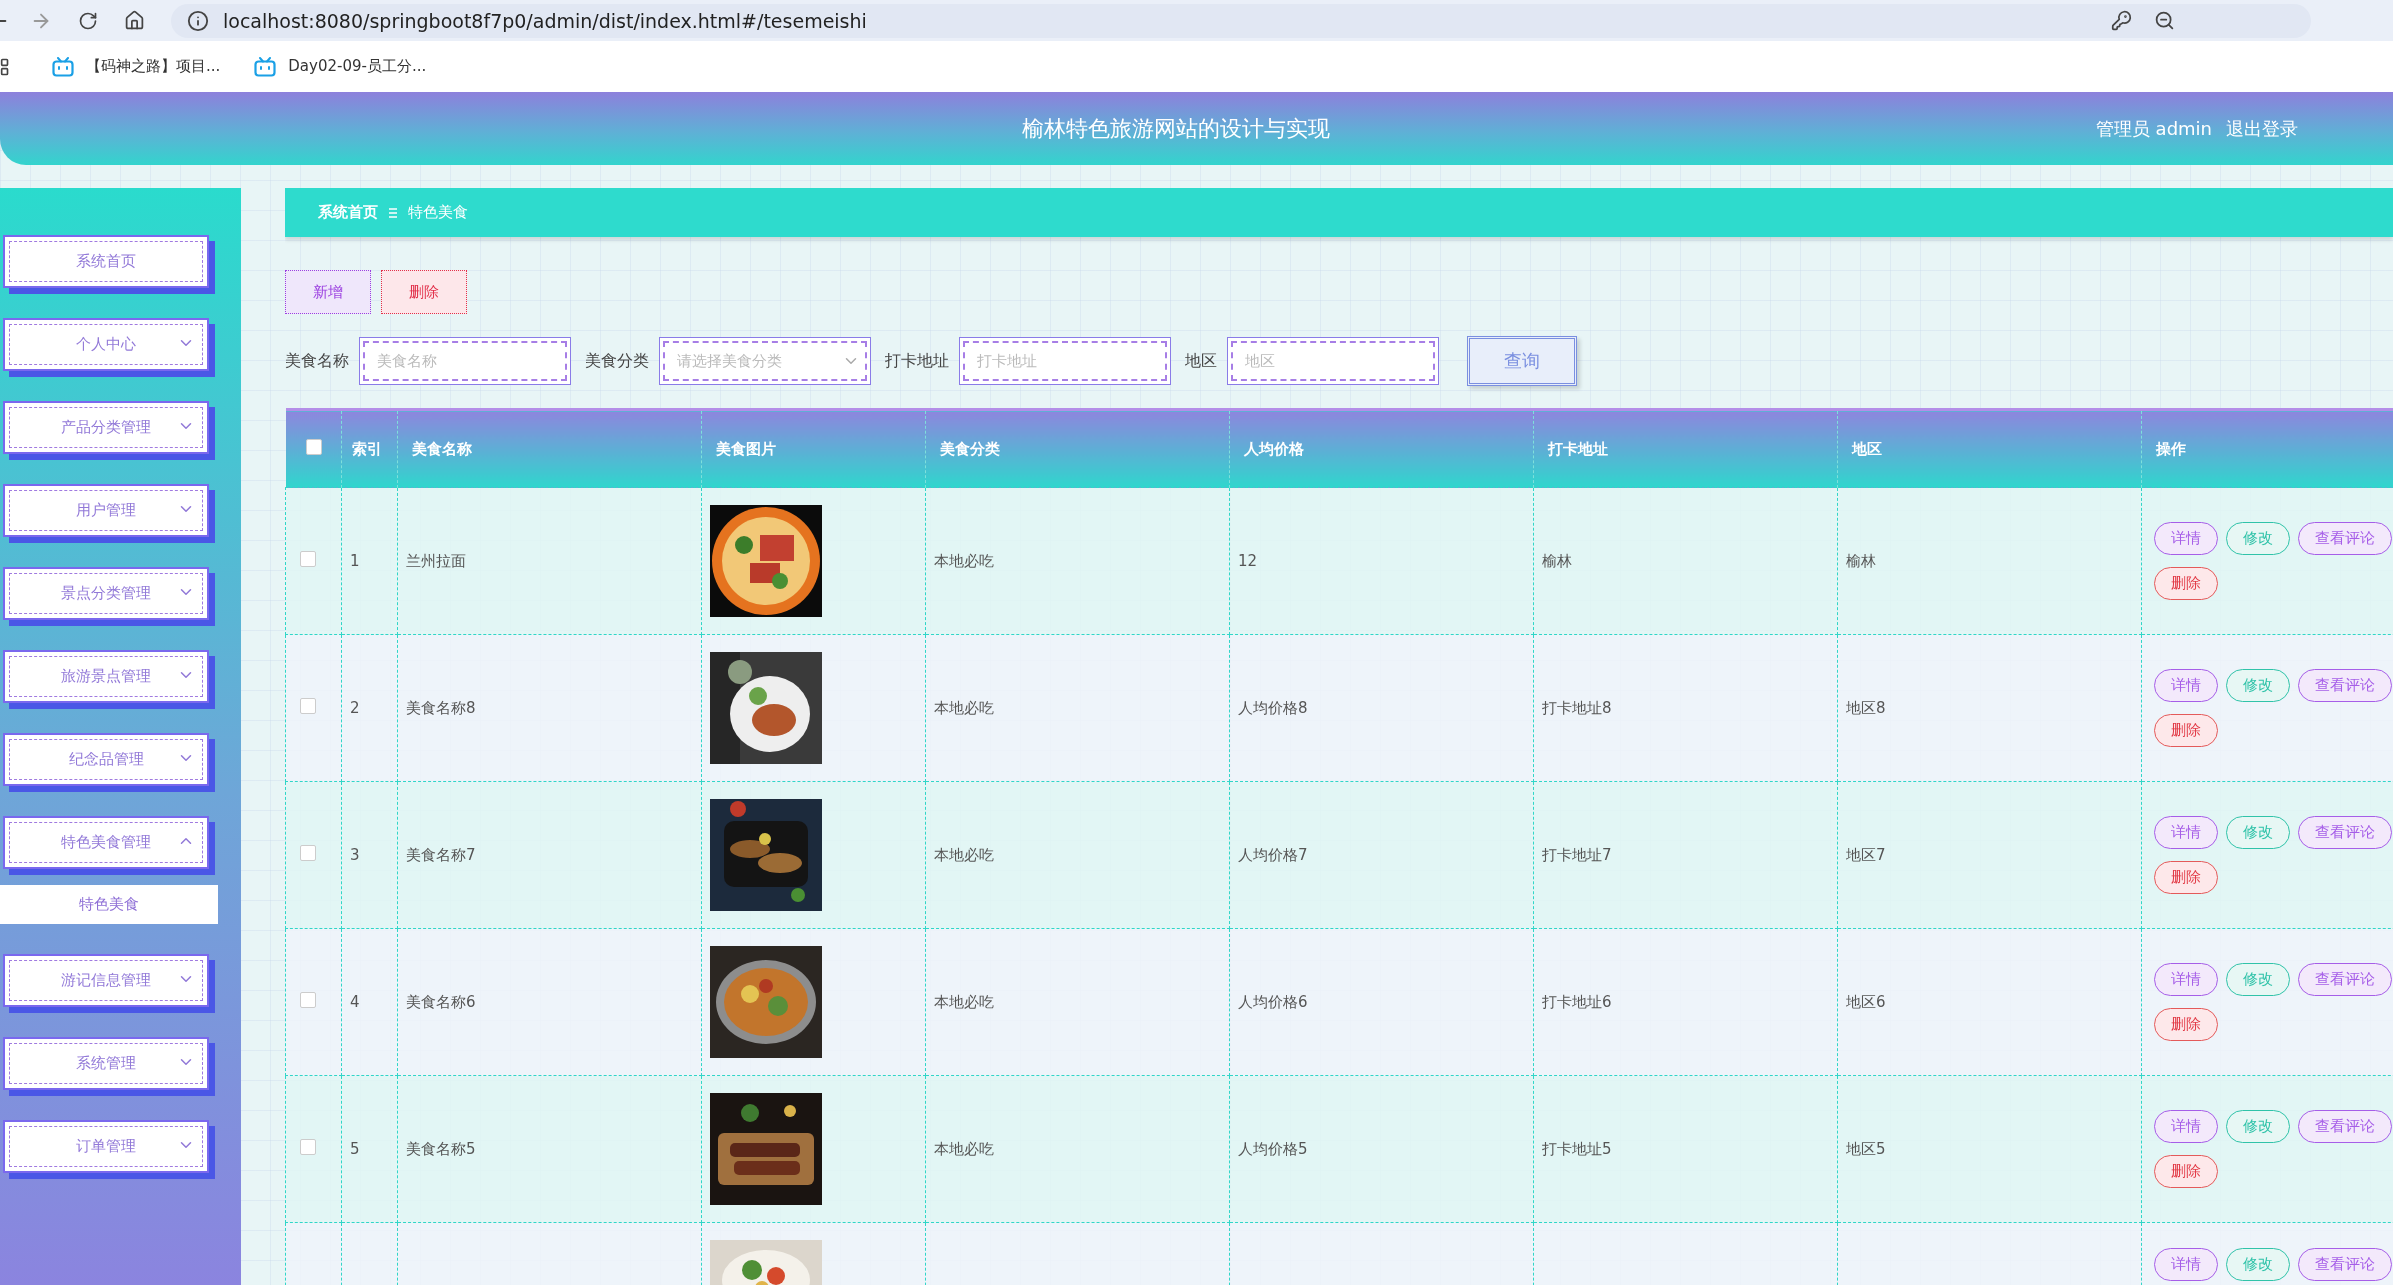 The height and width of the screenshot is (1285, 2393). Describe the element at coordinates (465, 361) in the screenshot. I see `input-field: 美食名称` at that location.